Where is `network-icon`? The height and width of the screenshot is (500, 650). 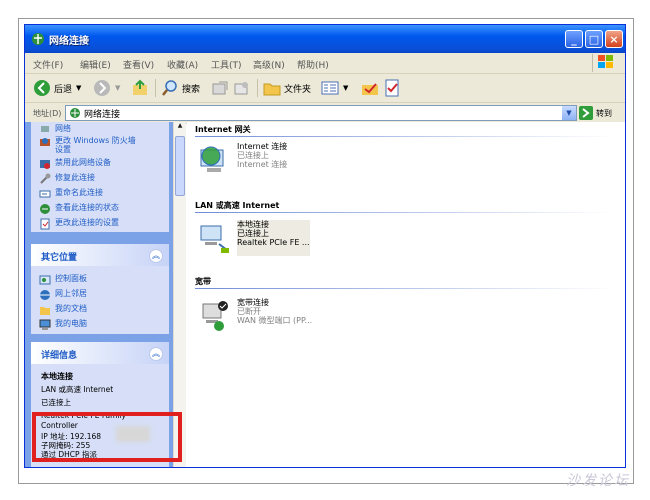 network-icon is located at coordinates (45, 129).